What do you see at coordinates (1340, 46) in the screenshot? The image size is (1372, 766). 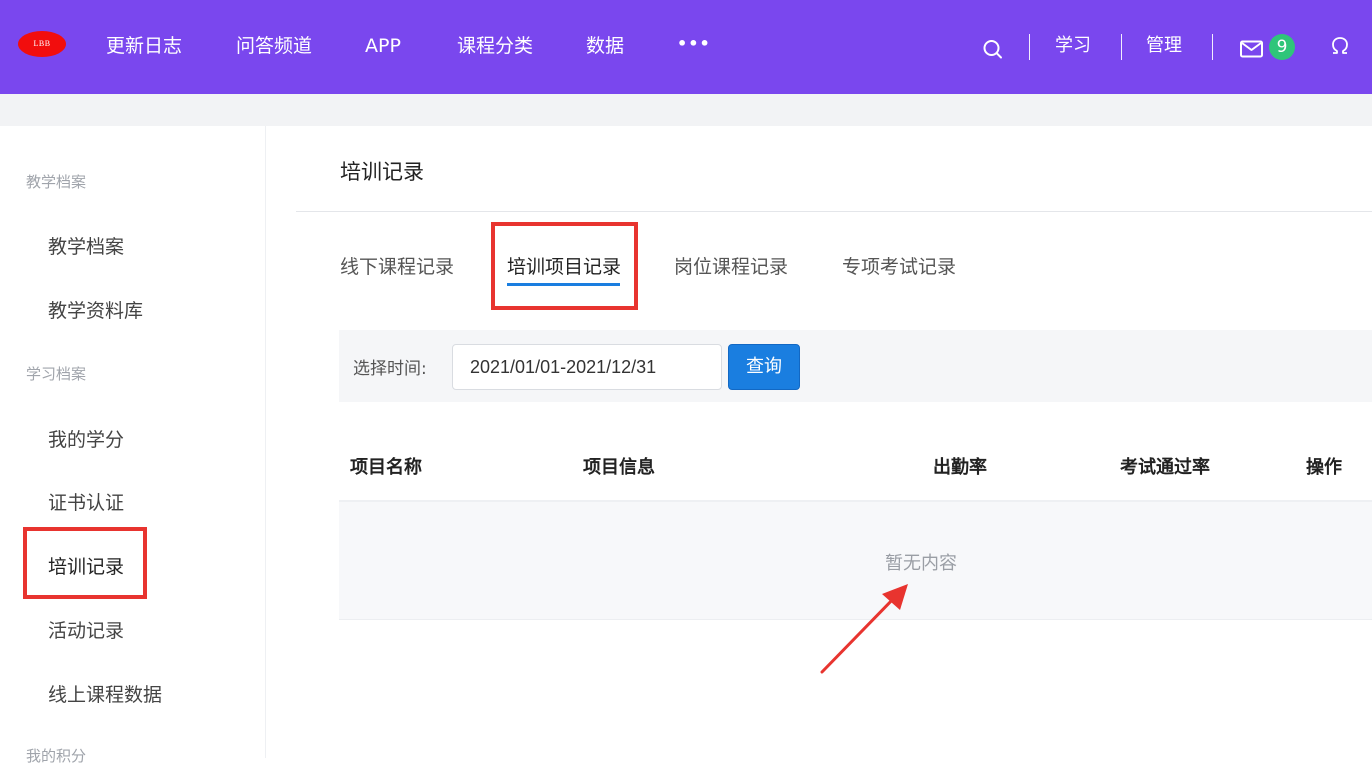 I see `omega-icon` at bounding box center [1340, 46].